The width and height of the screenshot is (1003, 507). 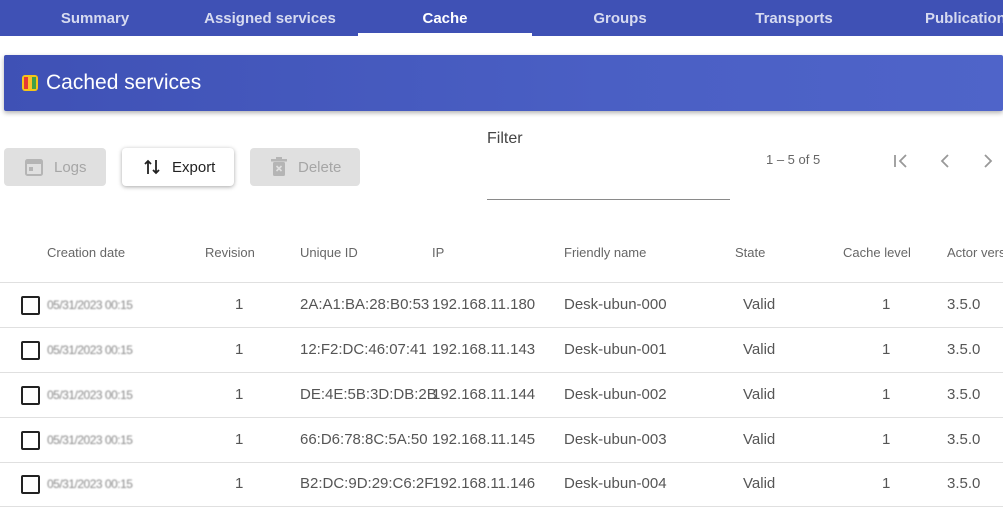 I want to click on friendly-name-cell: Desk-ubun-003, so click(x=615, y=439).